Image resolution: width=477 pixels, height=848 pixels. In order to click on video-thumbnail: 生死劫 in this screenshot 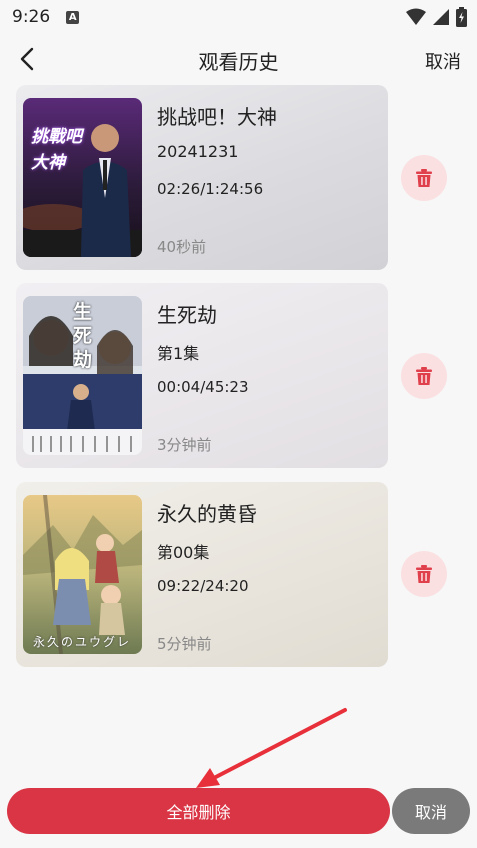, I will do `click(82, 375)`.